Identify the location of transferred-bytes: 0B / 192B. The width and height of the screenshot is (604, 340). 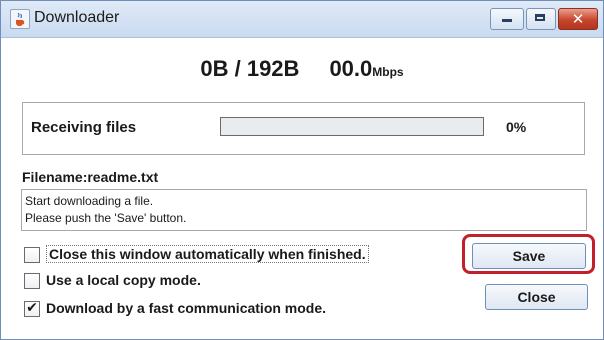
(250, 68).